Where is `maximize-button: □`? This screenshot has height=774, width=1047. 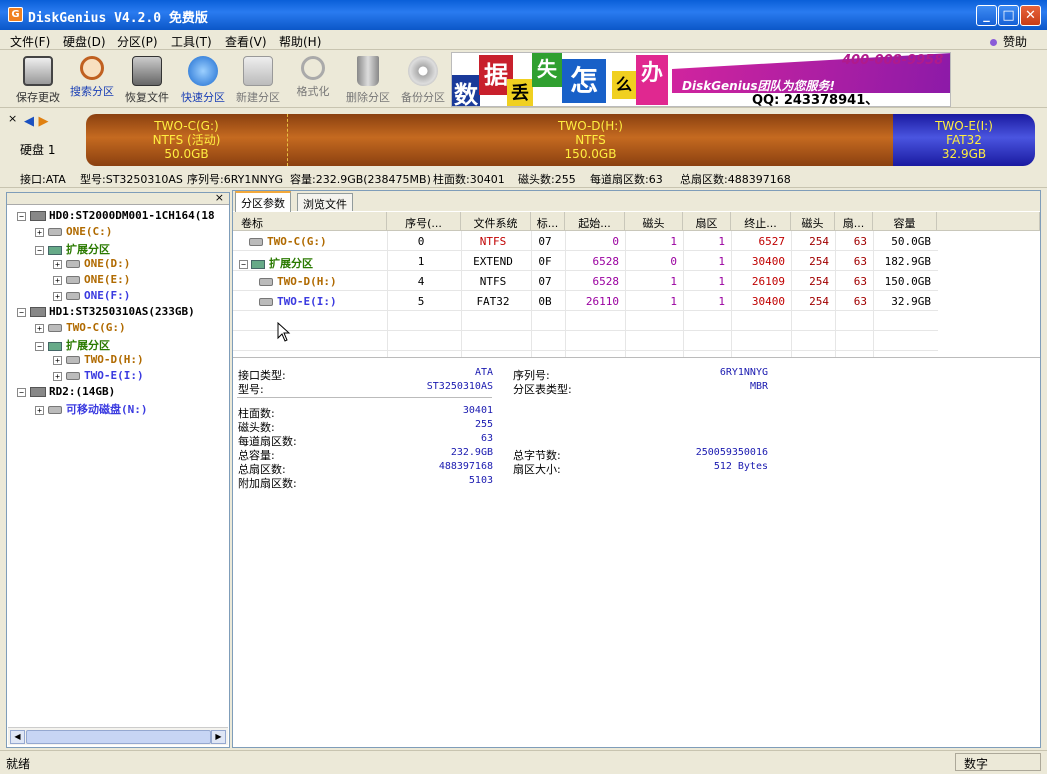
maximize-button: □ is located at coordinates (1008, 15).